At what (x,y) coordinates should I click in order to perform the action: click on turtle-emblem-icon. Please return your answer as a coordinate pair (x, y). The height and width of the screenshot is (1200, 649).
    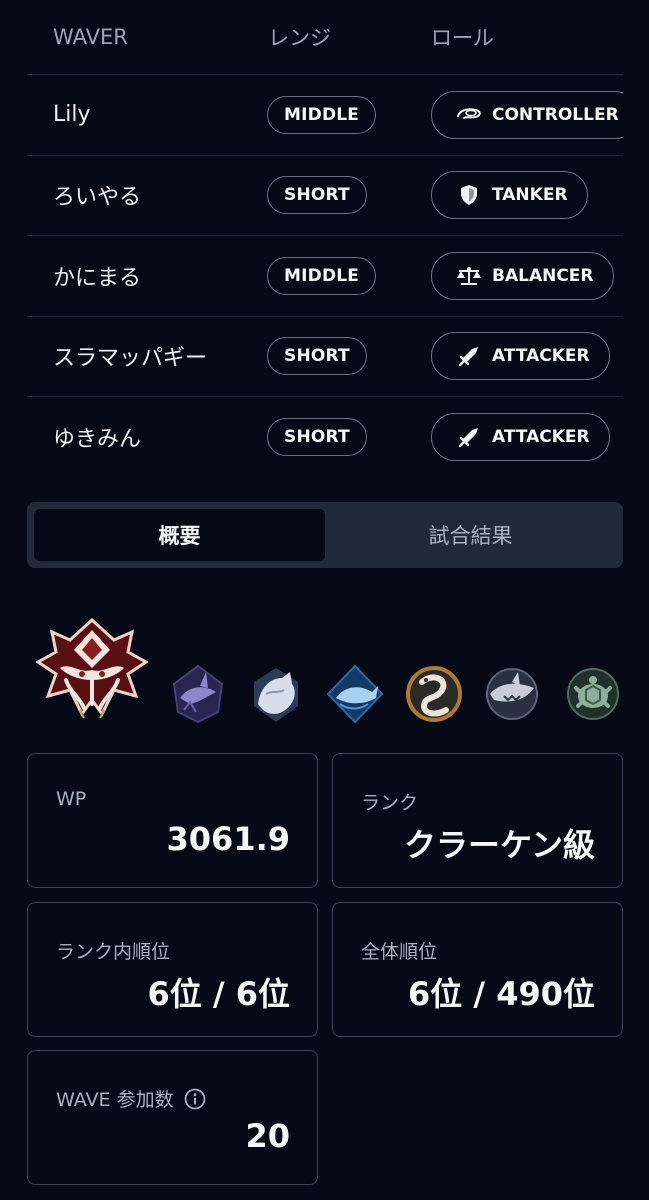
    Looking at the image, I should click on (593, 696).